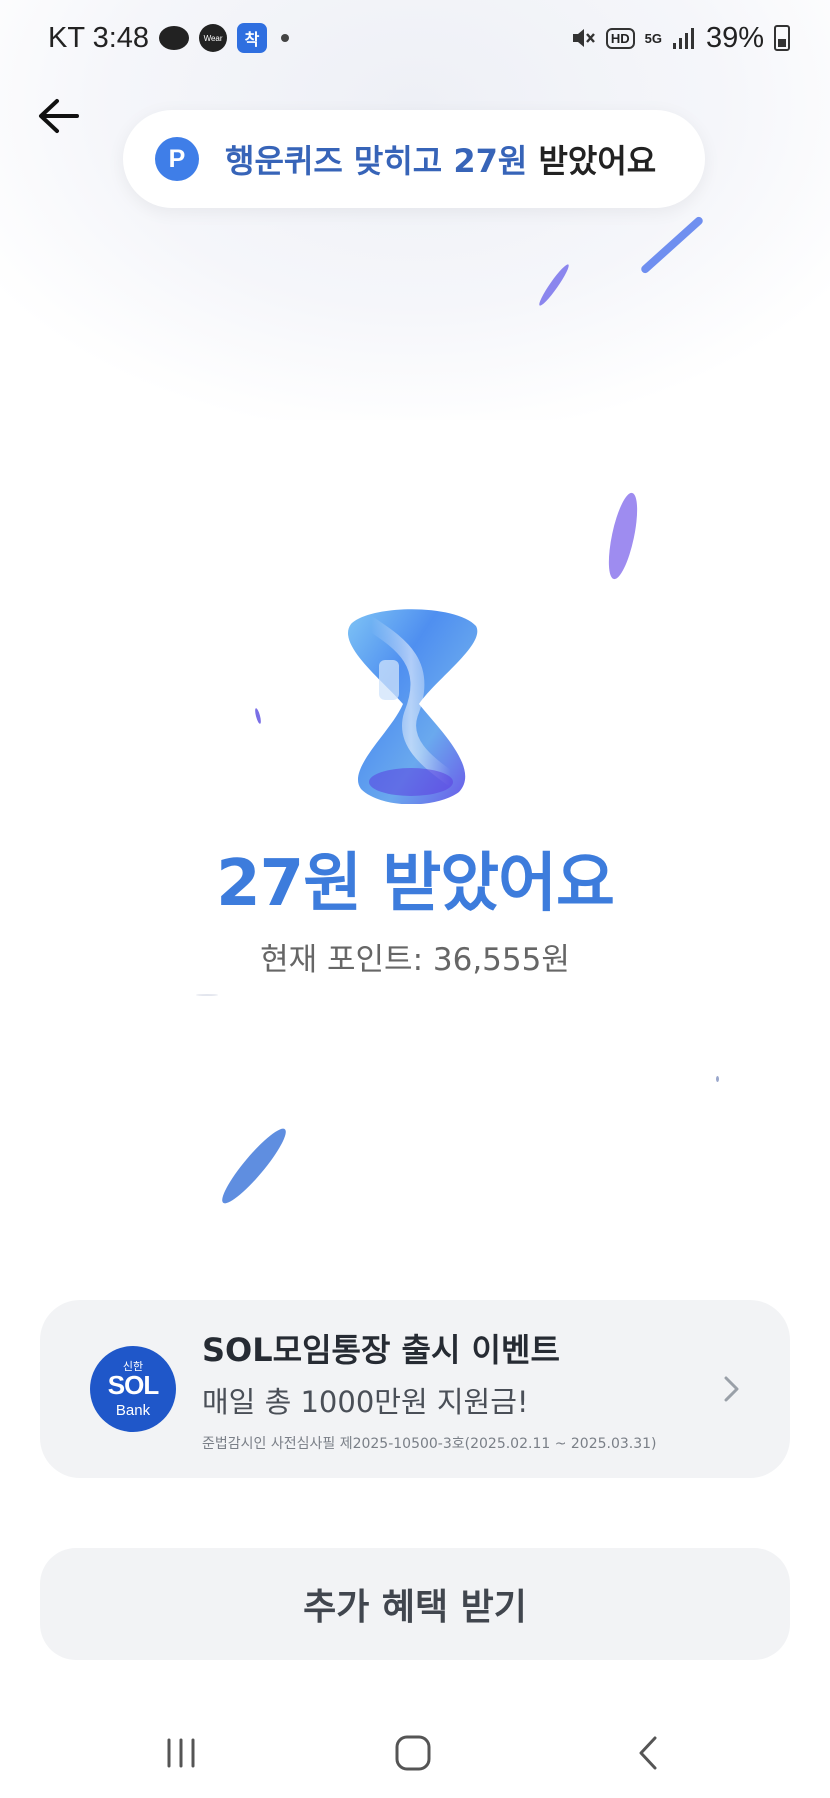 This screenshot has height=1798, width=830. What do you see at coordinates (382, 161) in the screenshot?
I see `toast-message-highlight: 행운퀴즈 맞히고 27원` at bounding box center [382, 161].